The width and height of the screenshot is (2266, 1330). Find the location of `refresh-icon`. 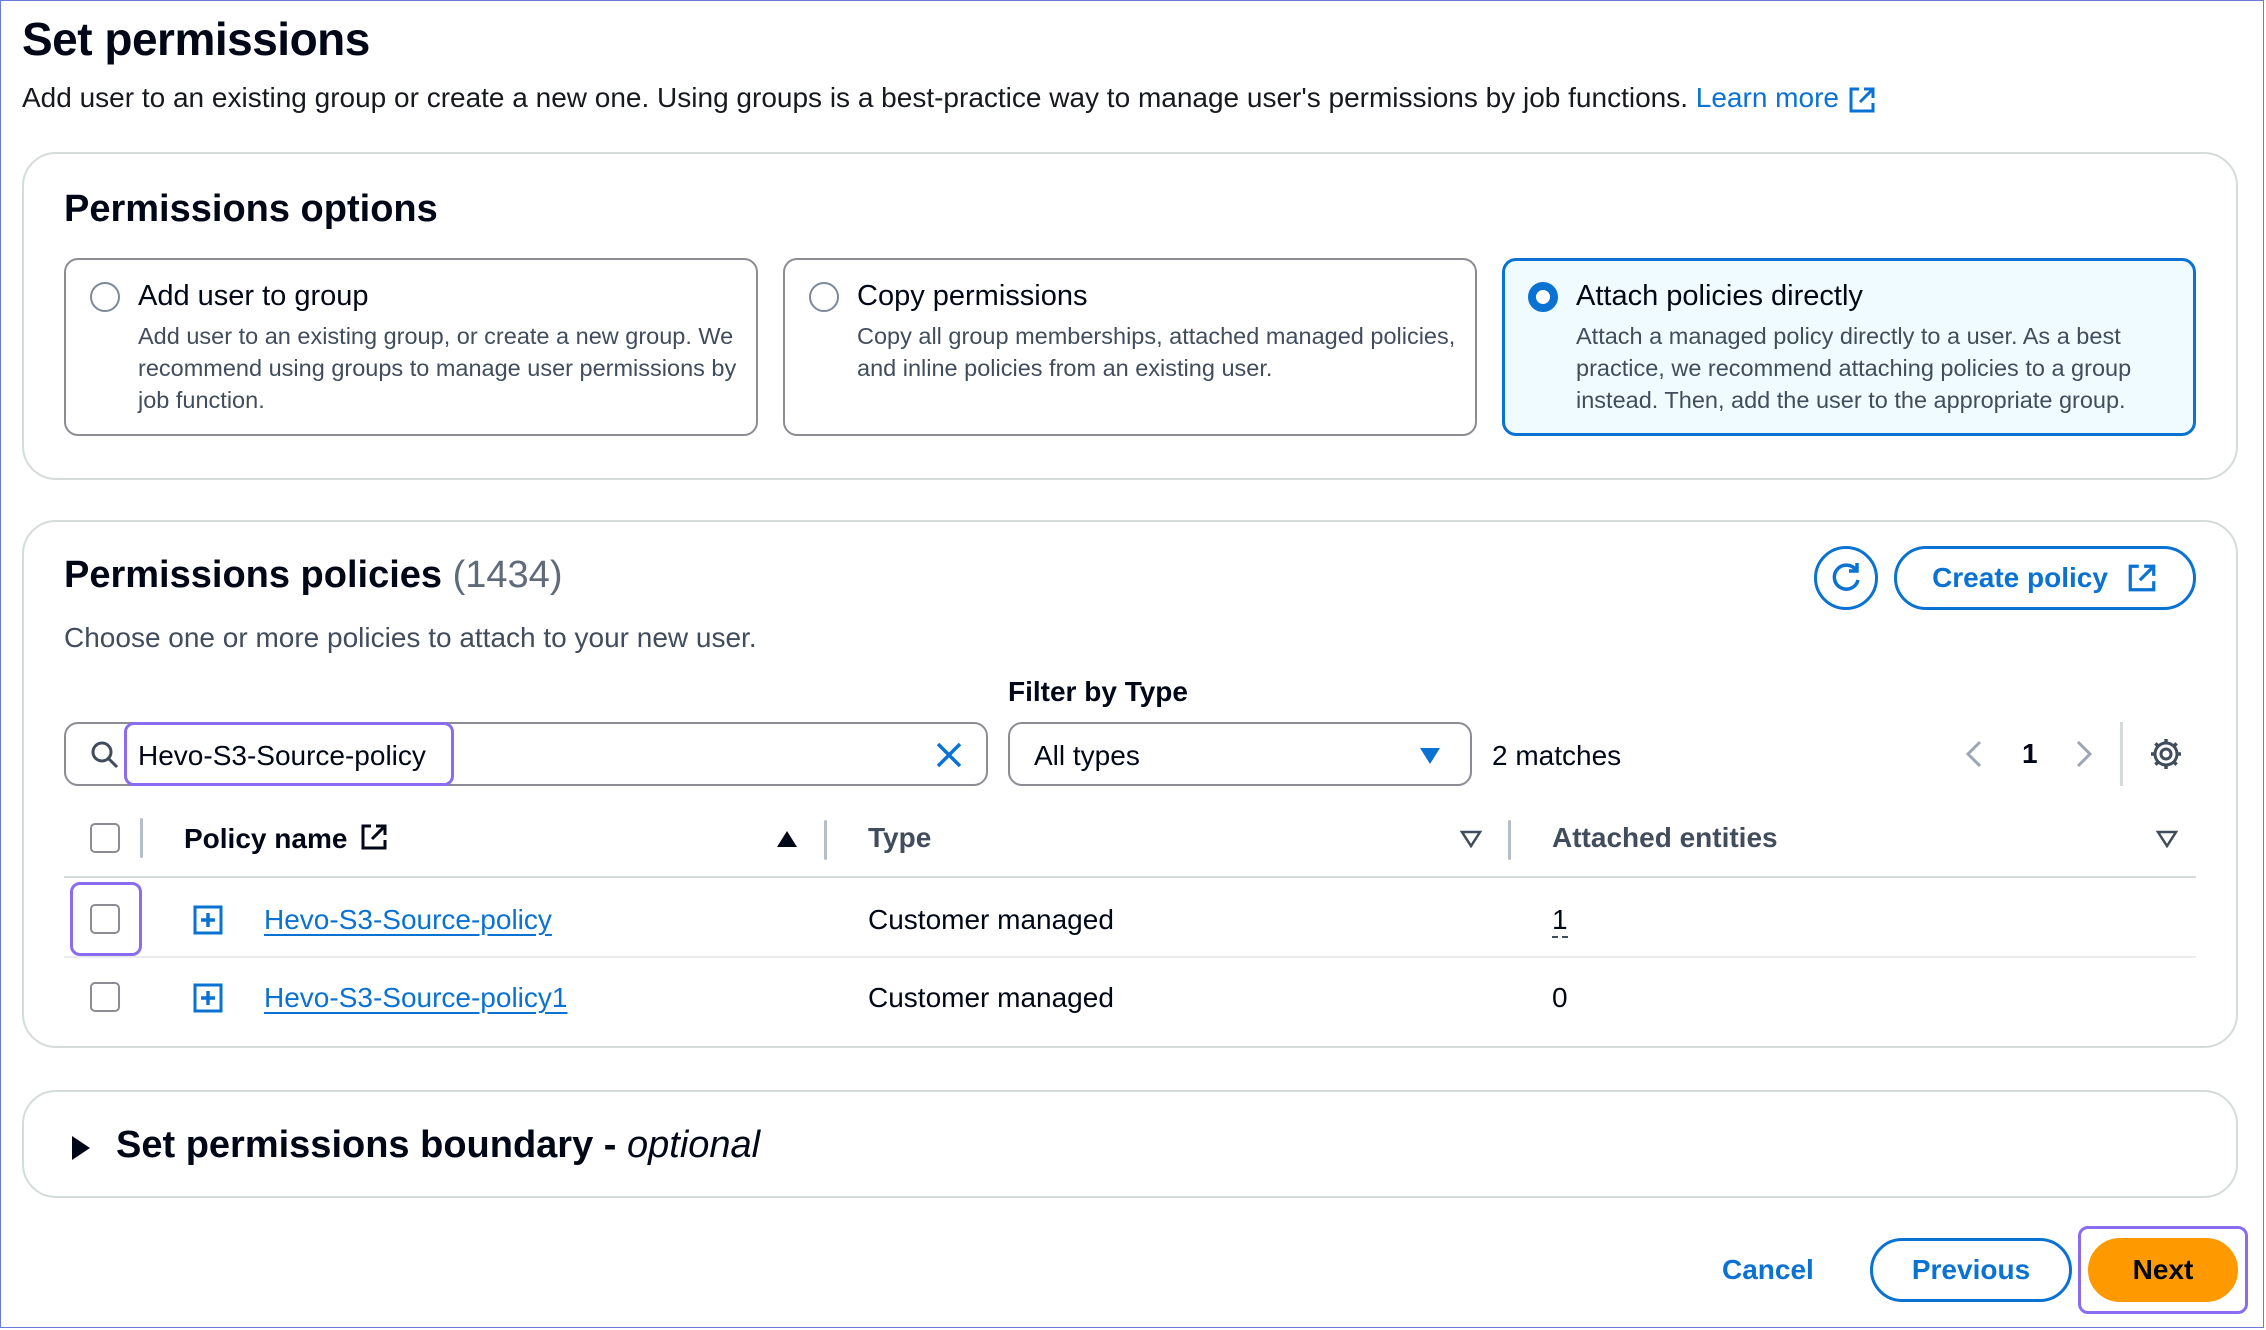

refresh-icon is located at coordinates (1846, 577).